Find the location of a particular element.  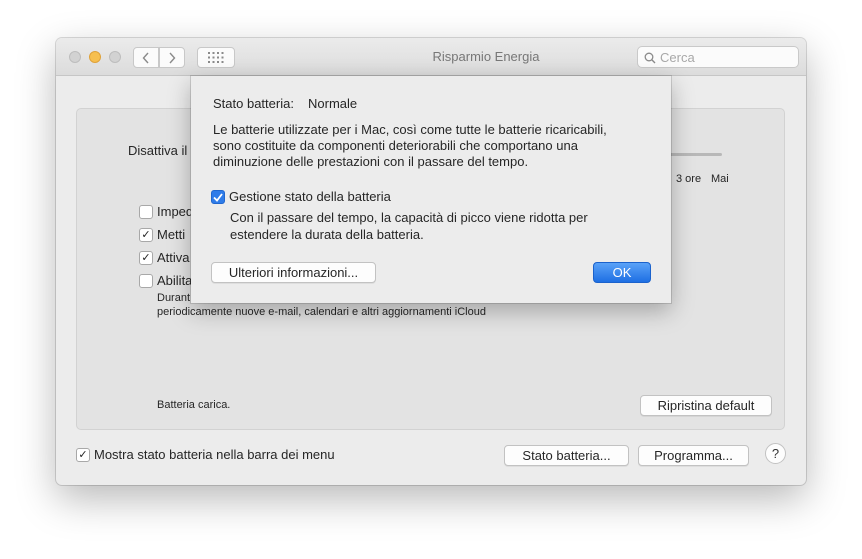

help-button: ? is located at coordinates (775, 453).